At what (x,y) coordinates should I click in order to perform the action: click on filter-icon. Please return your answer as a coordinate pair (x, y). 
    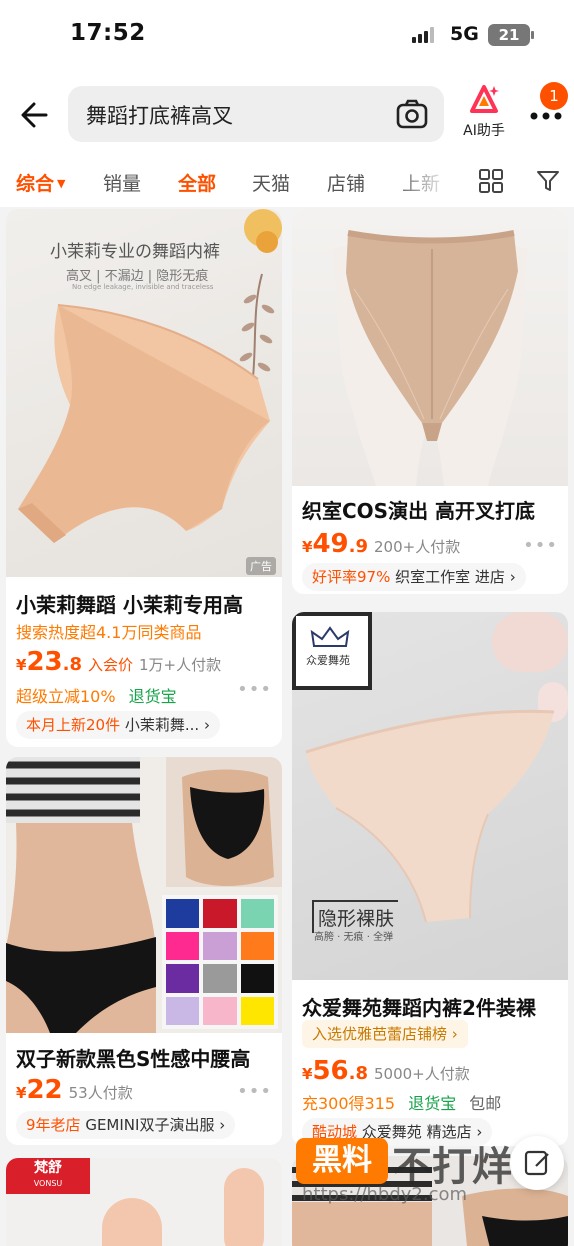
    Looking at the image, I should click on (548, 181).